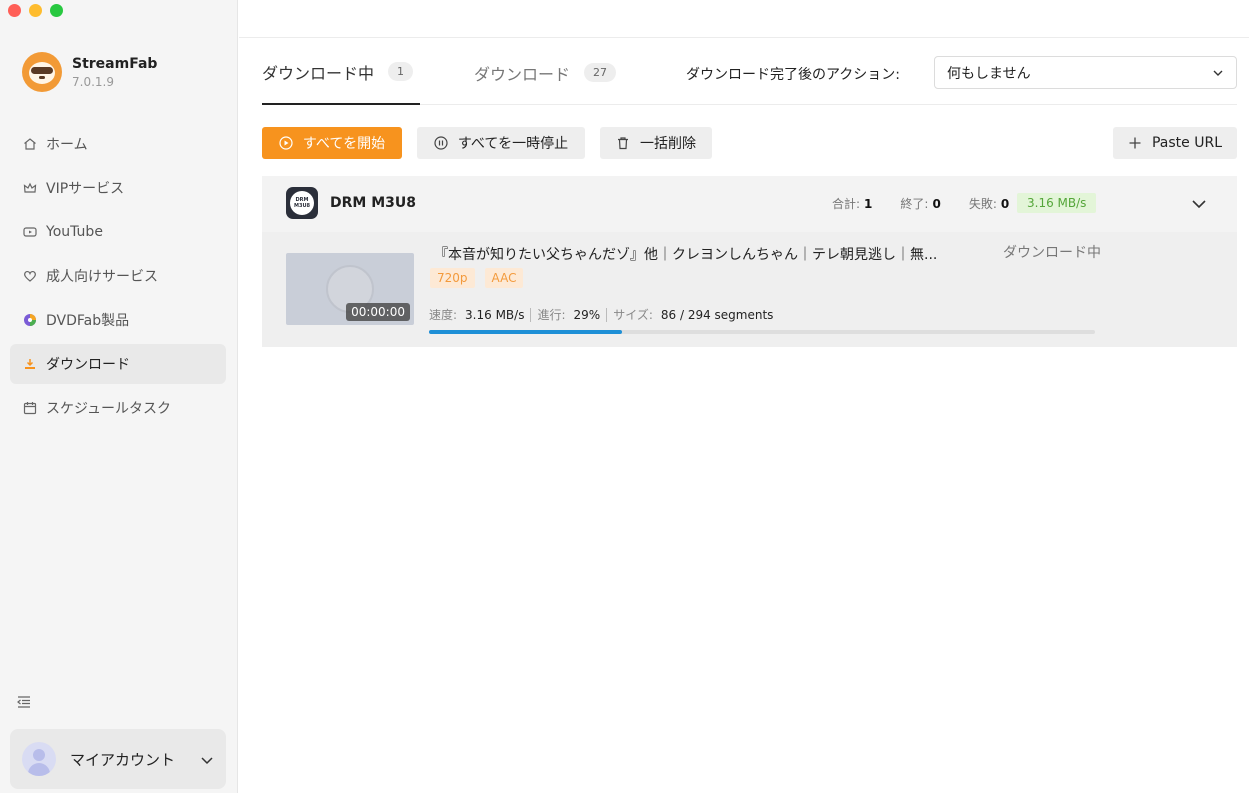 This screenshot has width=1249, height=793. What do you see at coordinates (88, 365) in the screenshot?
I see `sidebar-item-label: ダウンロード` at bounding box center [88, 365].